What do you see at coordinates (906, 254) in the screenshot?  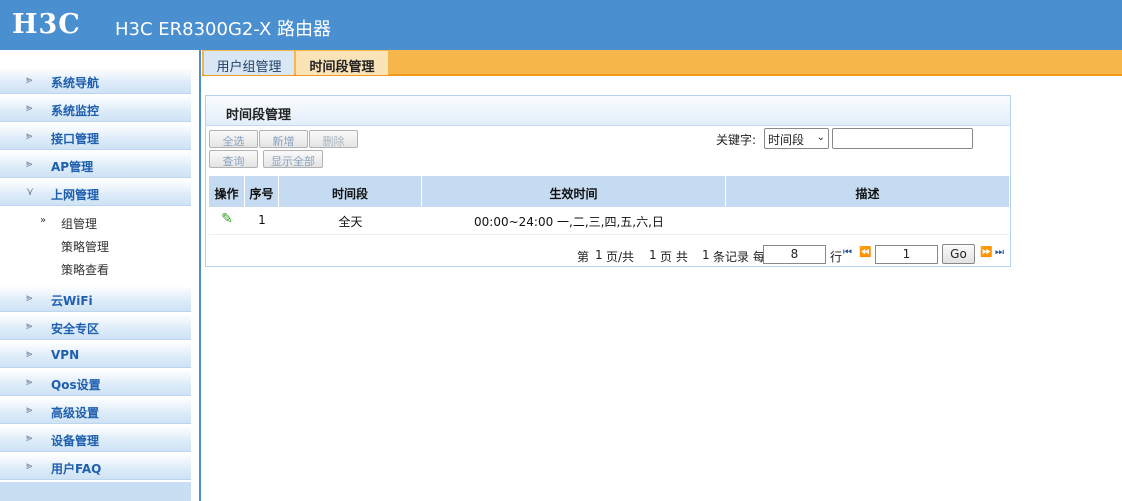 I see `goto-page-input: 1` at bounding box center [906, 254].